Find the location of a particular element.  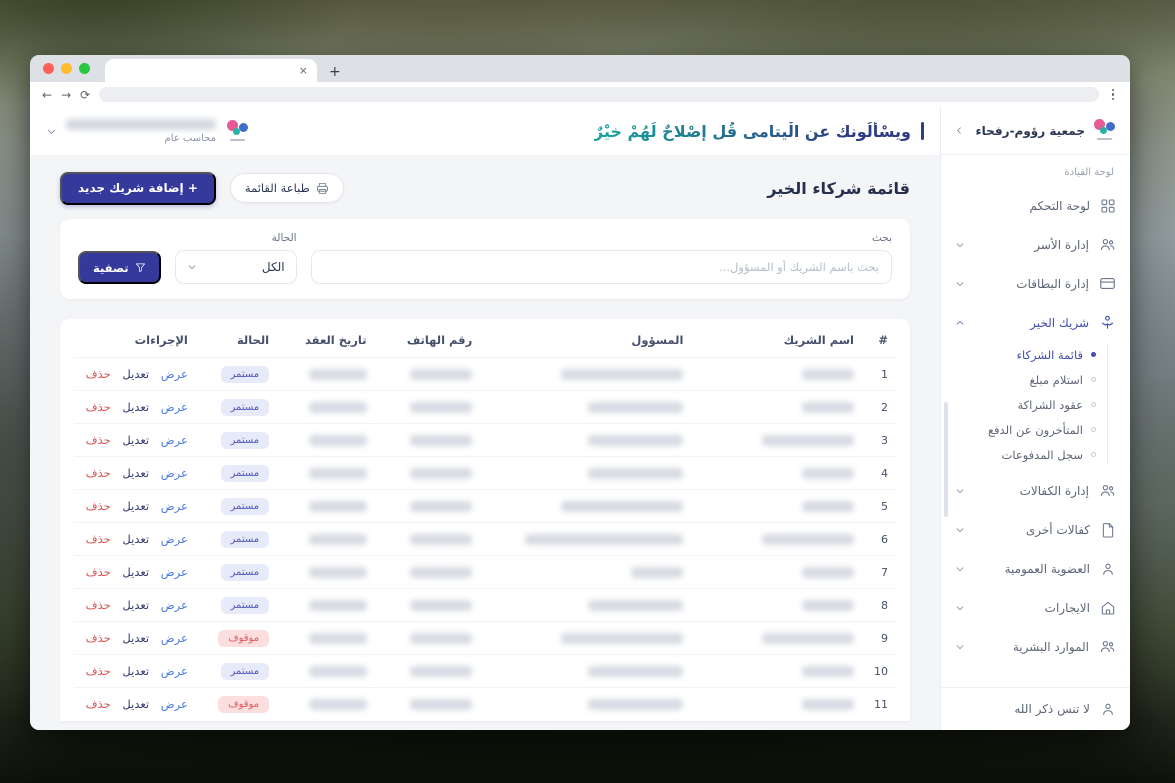

user-icon is located at coordinates (1108, 569).